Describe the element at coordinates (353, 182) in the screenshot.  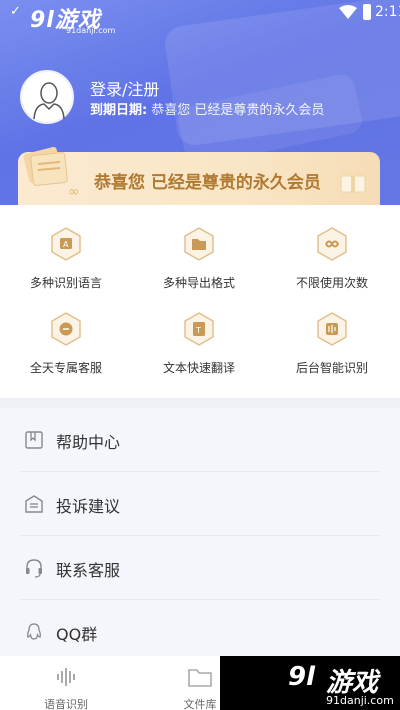
I see `gift-icon` at that location.